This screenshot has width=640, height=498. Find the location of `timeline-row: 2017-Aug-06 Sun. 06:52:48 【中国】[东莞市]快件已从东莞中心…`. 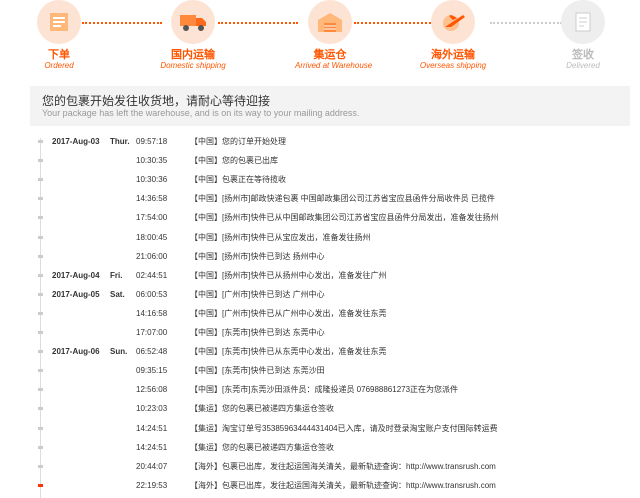

timeline-row: 2017-Aug-06 Sun. 06:52:48 【中国】[东莞市]快件已从东莞中心… is located at coordinates (335, 351).